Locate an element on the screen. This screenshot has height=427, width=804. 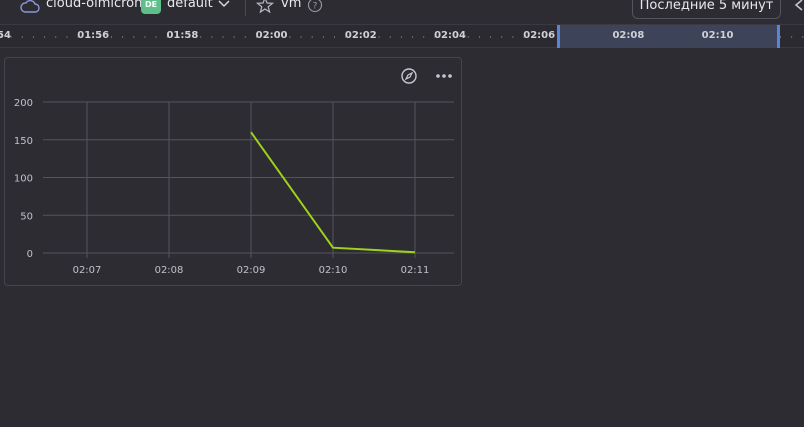
x-tick-label: 02:11 is located at coordinates (415, 270).